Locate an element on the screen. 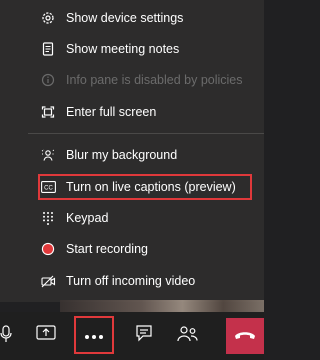  turn-off-incoming-video-label: Turn off incoming video is located at coordinates (131, 281).